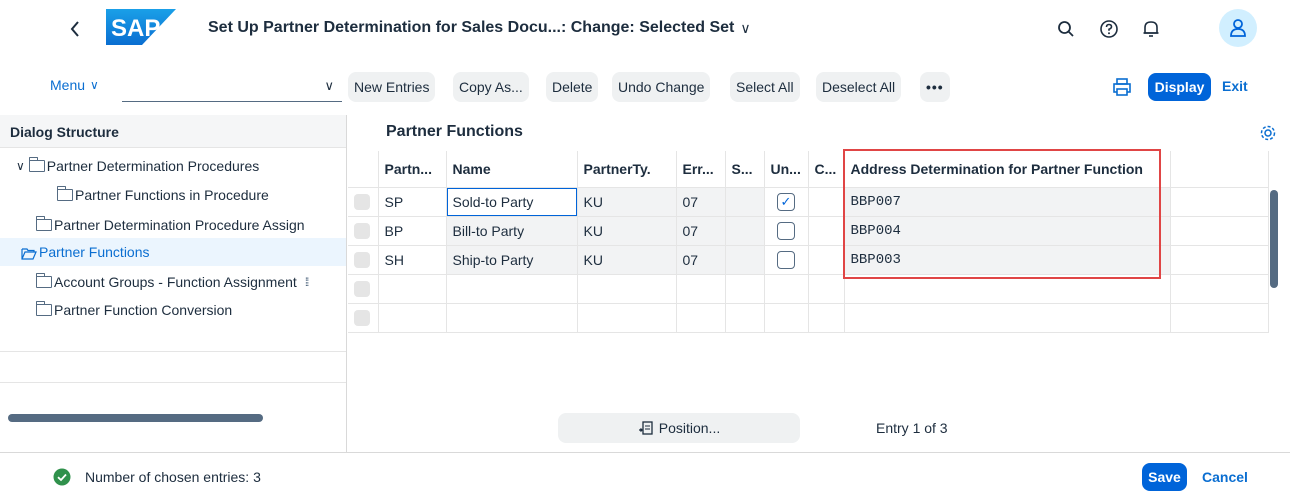  What do you see at coordinates (1179, 87) in the screenshot?
I see `display-button: Display` at bounding box center [1179, 87].